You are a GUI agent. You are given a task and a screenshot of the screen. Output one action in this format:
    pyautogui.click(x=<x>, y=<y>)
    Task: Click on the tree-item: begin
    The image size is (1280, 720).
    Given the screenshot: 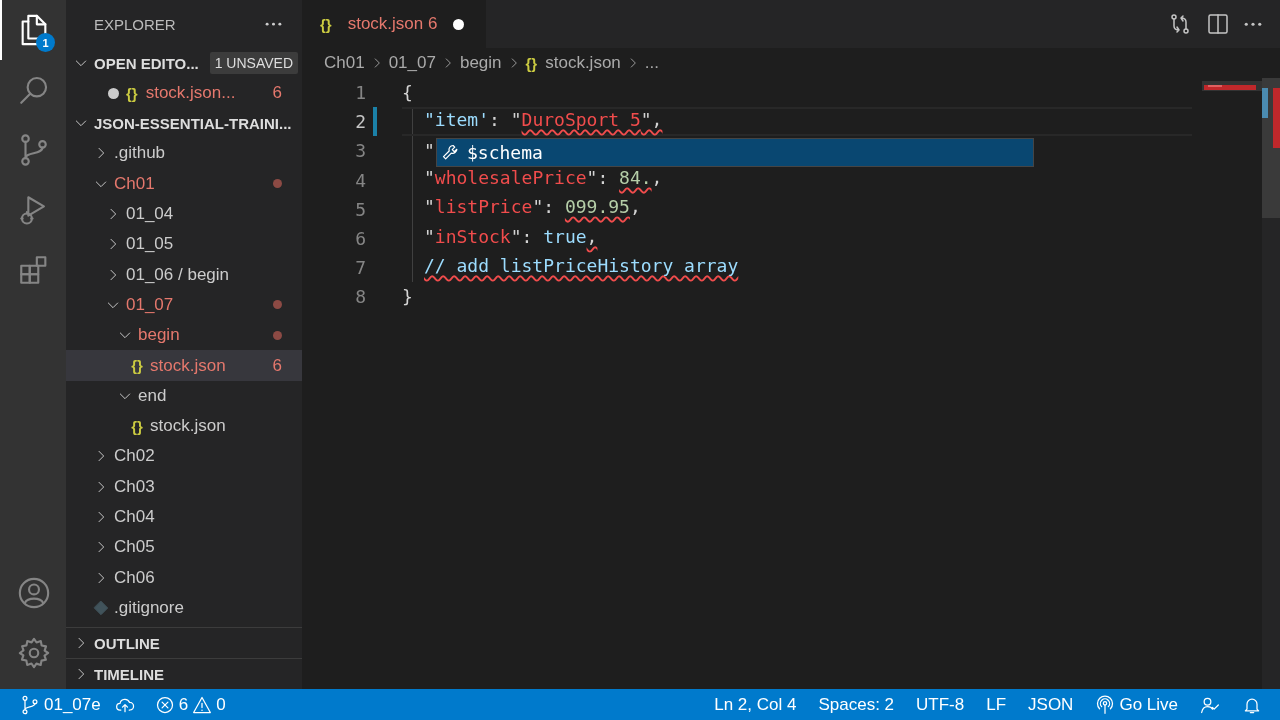 What is the action you would take?
    pyautogui.click(x=184, y=335)
    